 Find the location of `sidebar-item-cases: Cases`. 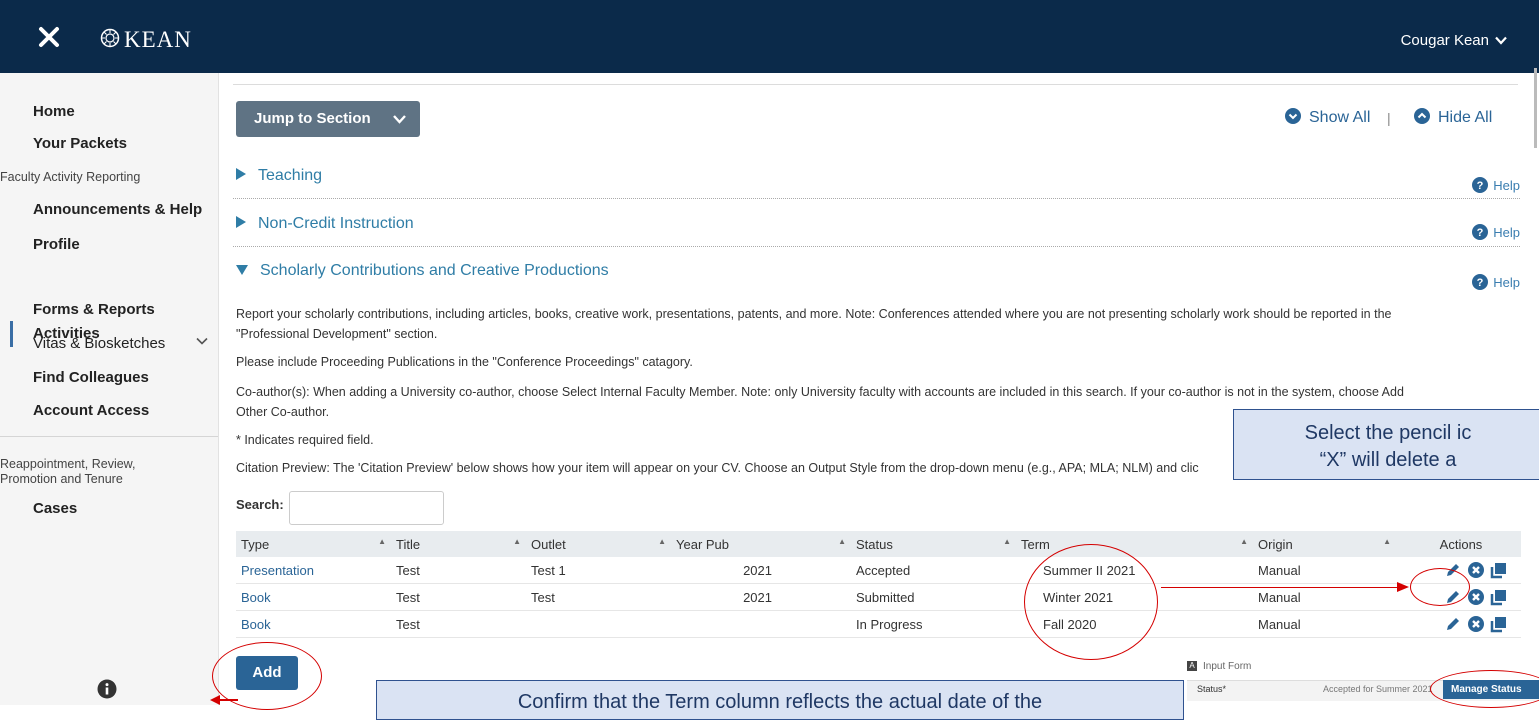

sidebar-item-cases: Cases is located at coordinates (55, 508).